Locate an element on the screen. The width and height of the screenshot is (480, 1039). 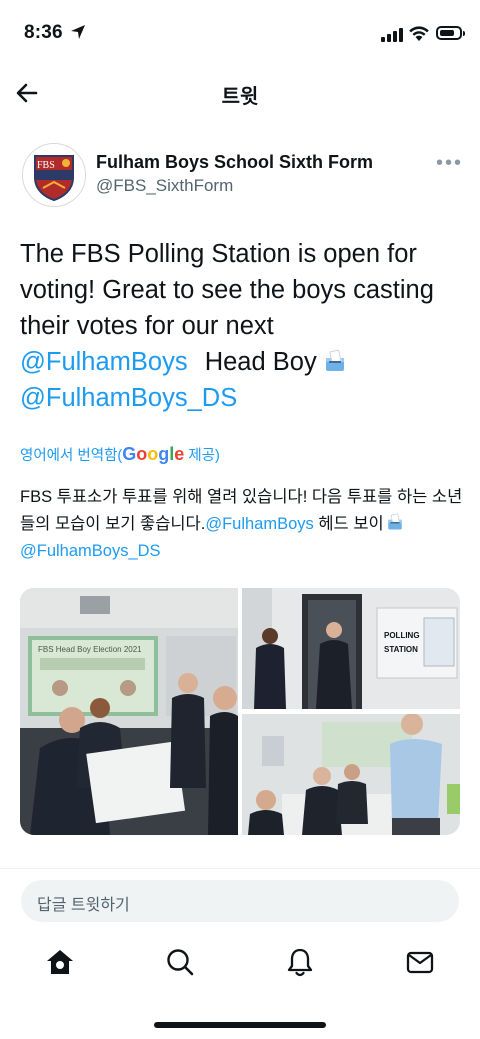
account-handle: @FBS_SixthForm is located at coordinates (164, 186).